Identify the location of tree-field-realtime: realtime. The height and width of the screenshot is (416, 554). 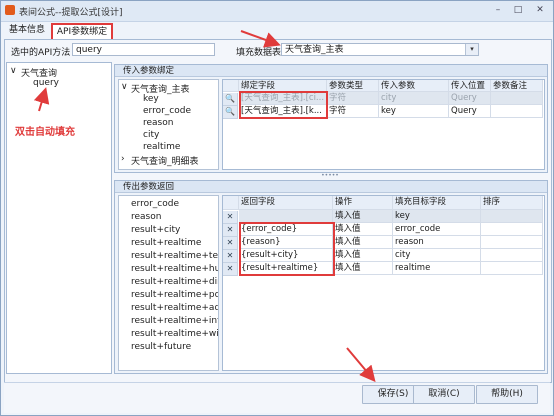
(161, 147).